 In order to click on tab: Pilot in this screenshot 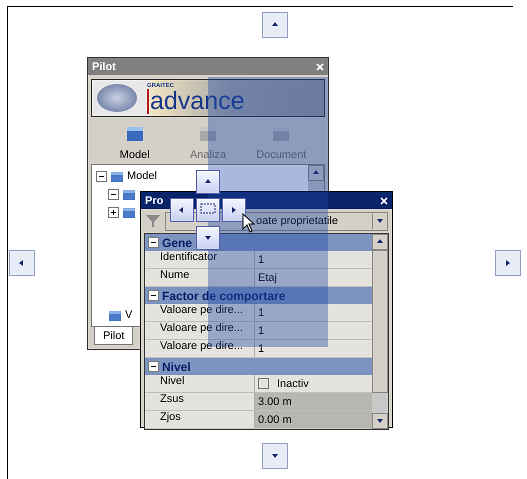, I will do `click(114, 336)`.